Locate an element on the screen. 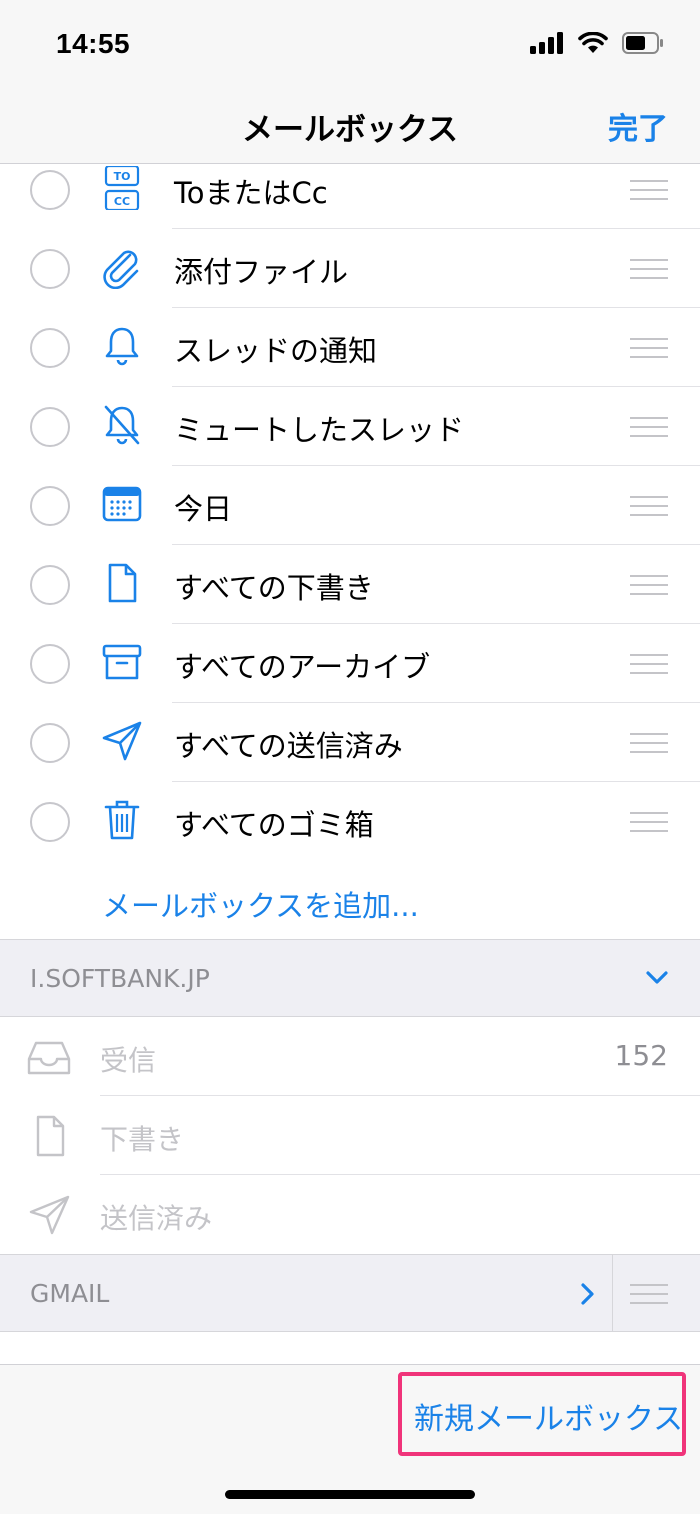 This screenshot has width=700, height=1514. list-item: ミュートしたスレッド is located at coordinates (350, 426).